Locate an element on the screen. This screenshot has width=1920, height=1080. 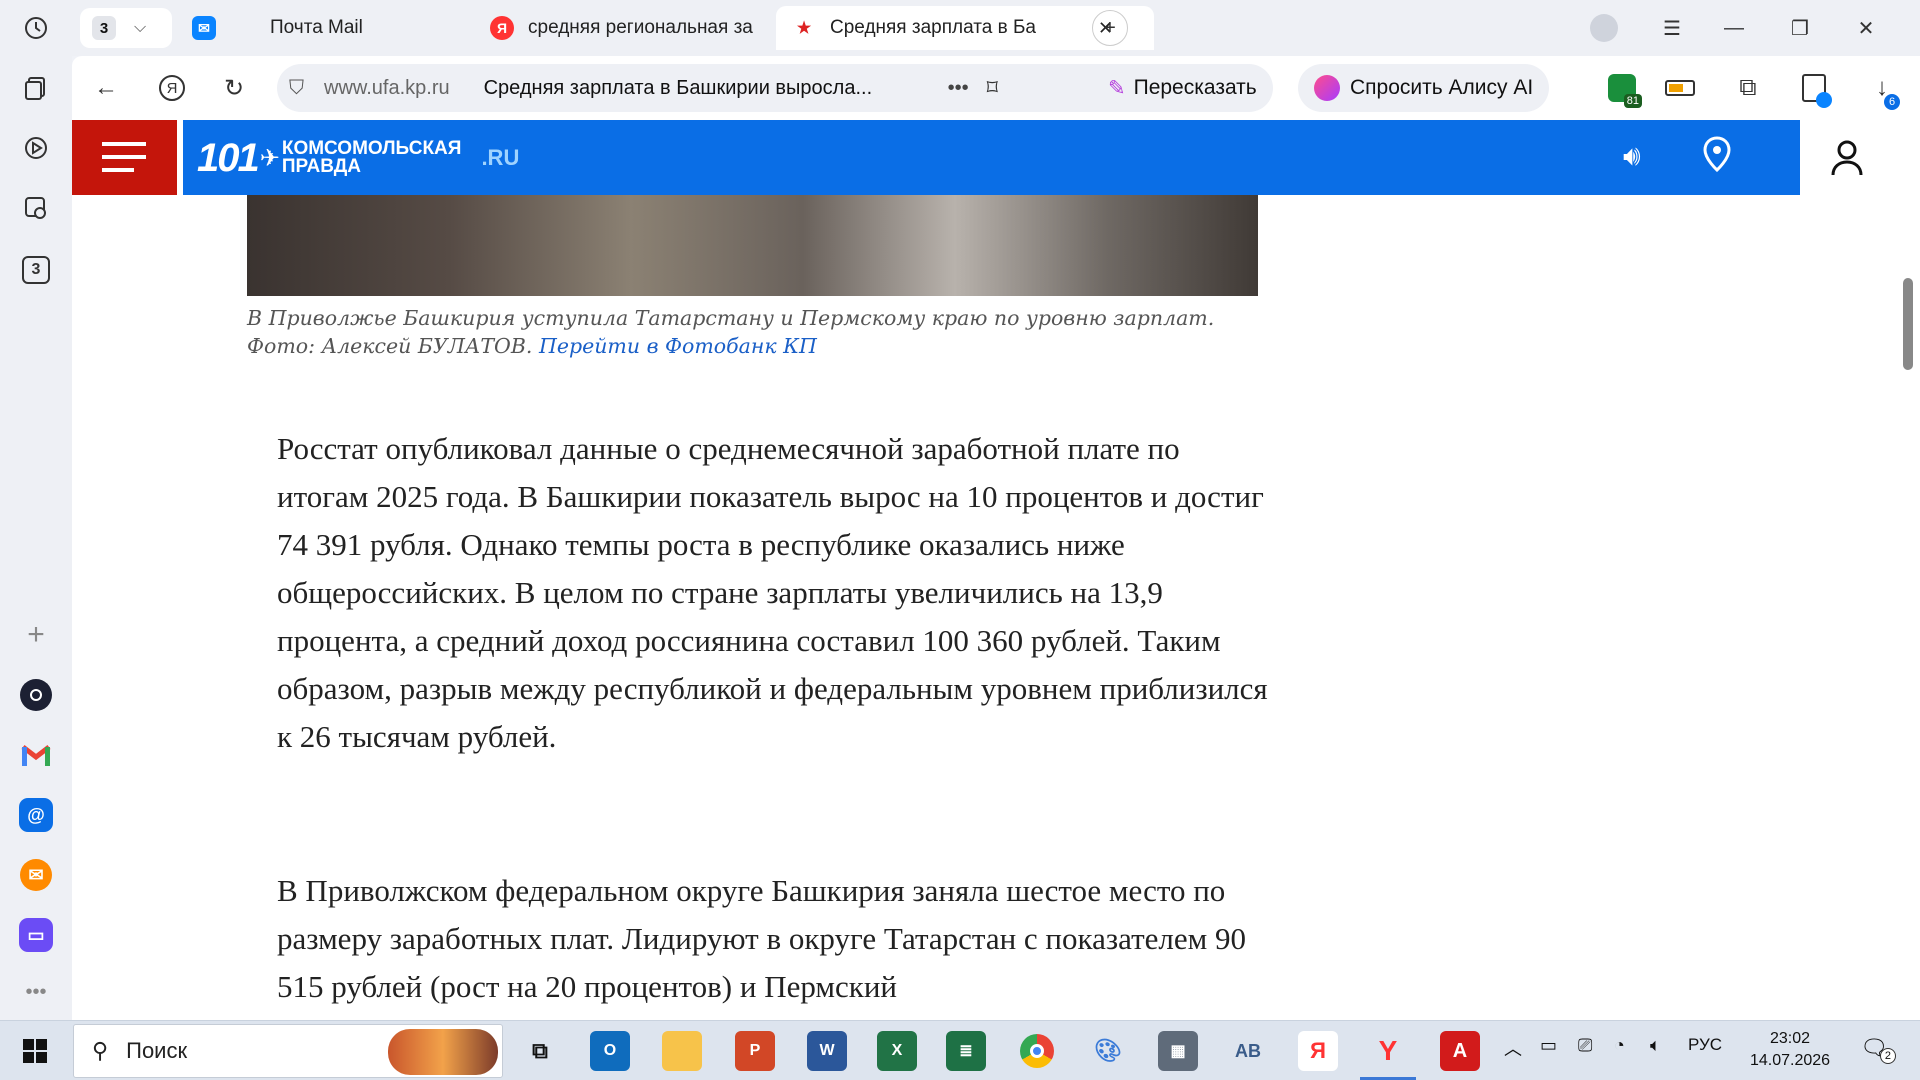
alice-label: Спросить Алису AI is located at coordinates (1442, 87).